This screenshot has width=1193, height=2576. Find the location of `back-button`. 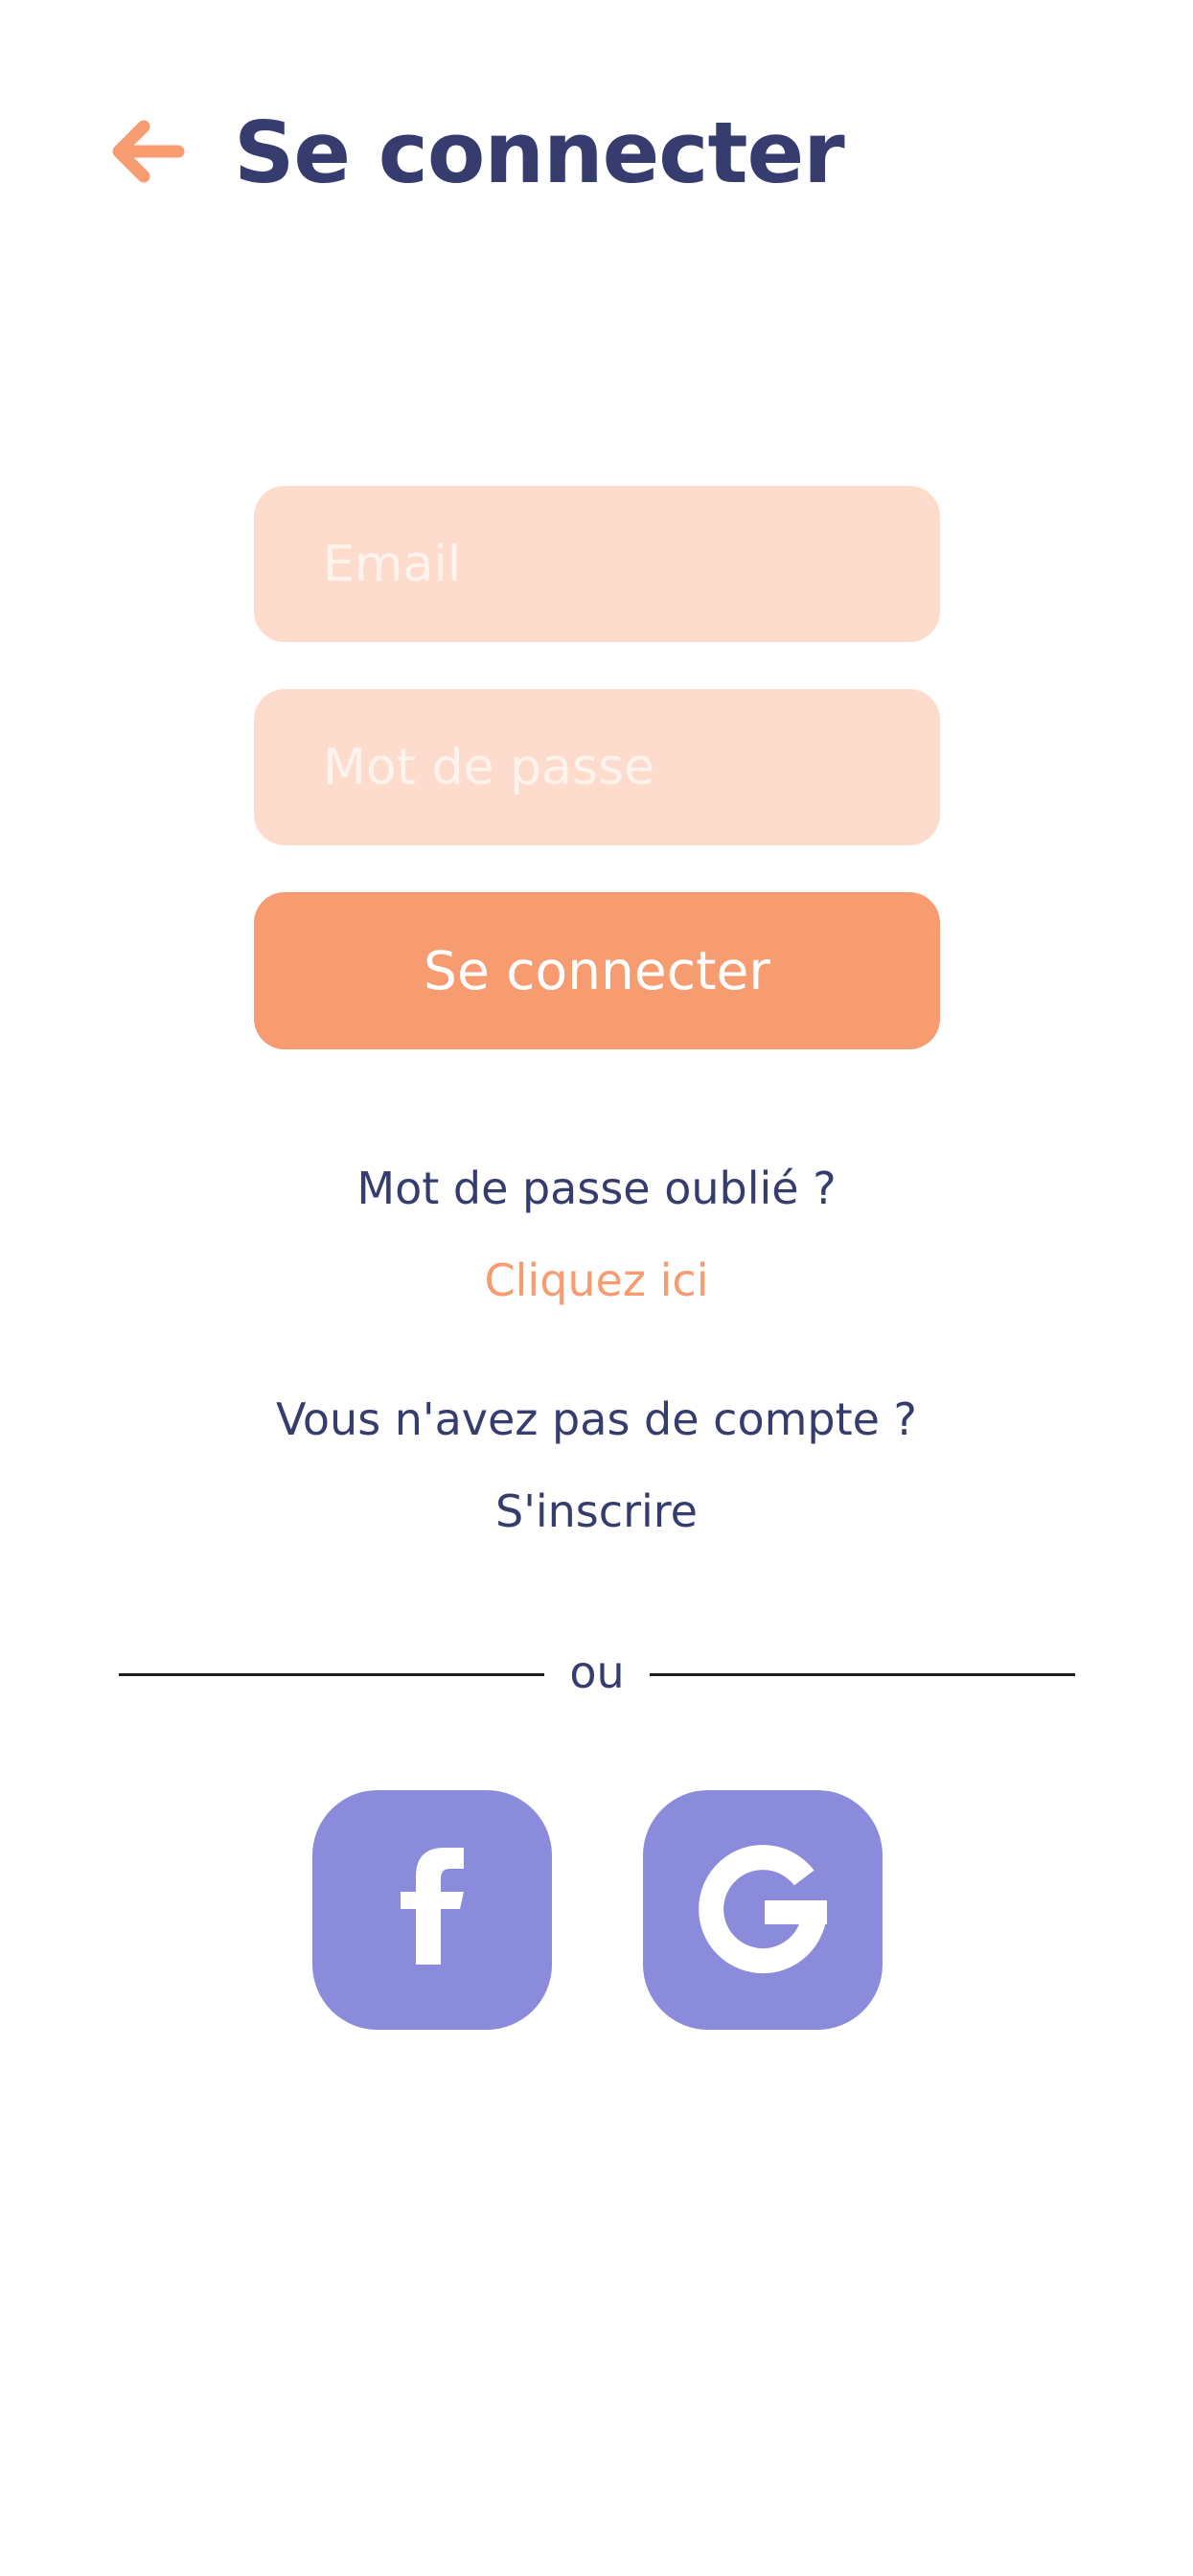

back-button is located at coordinates (151, 151).